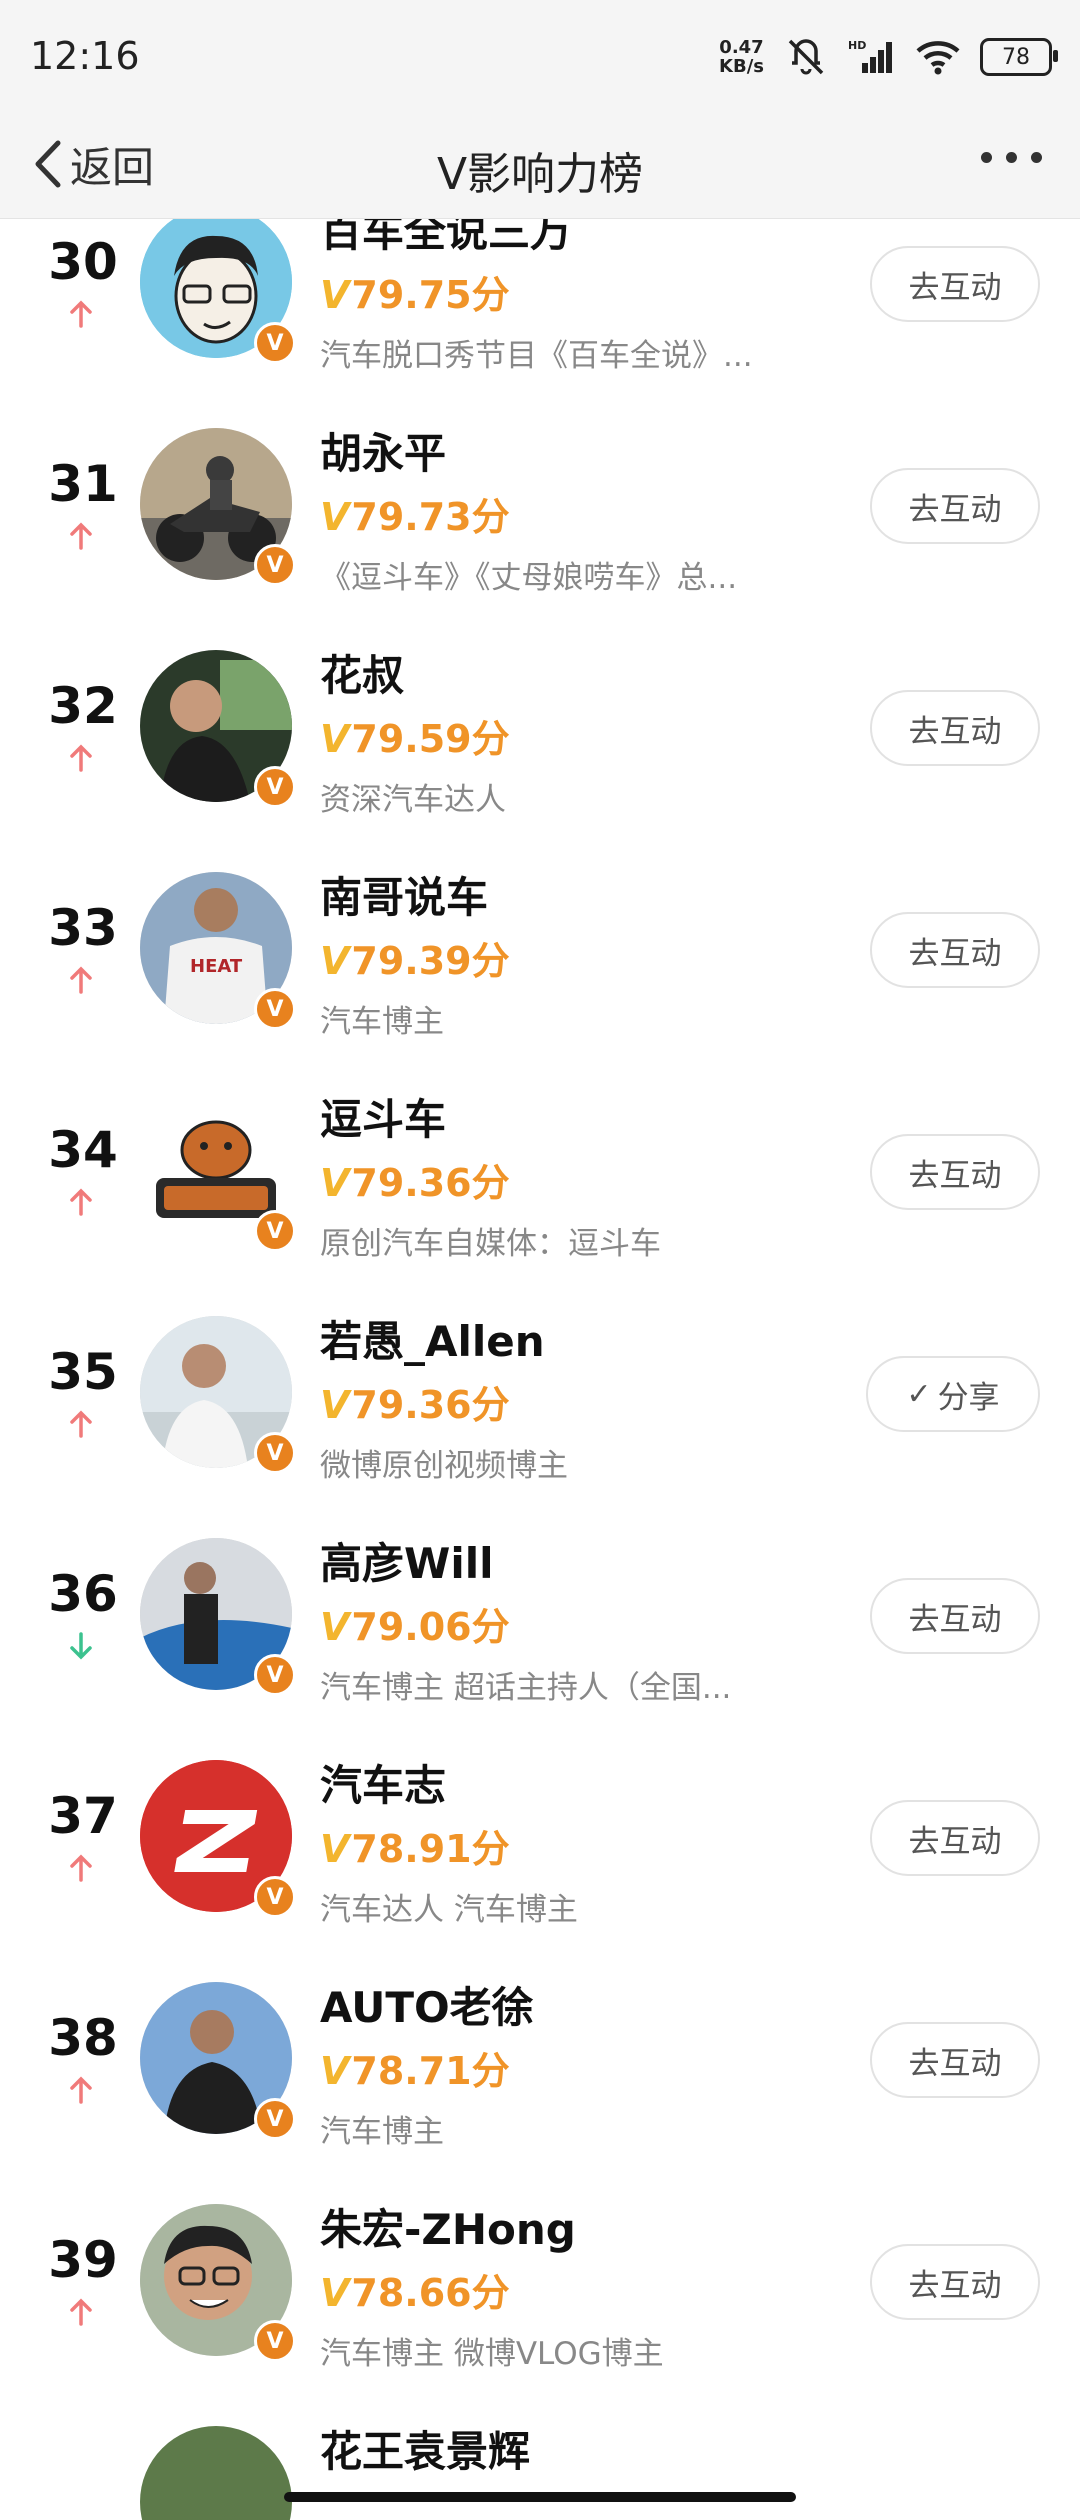  I want to click on score-value: 79.59分, so click(430, 739).